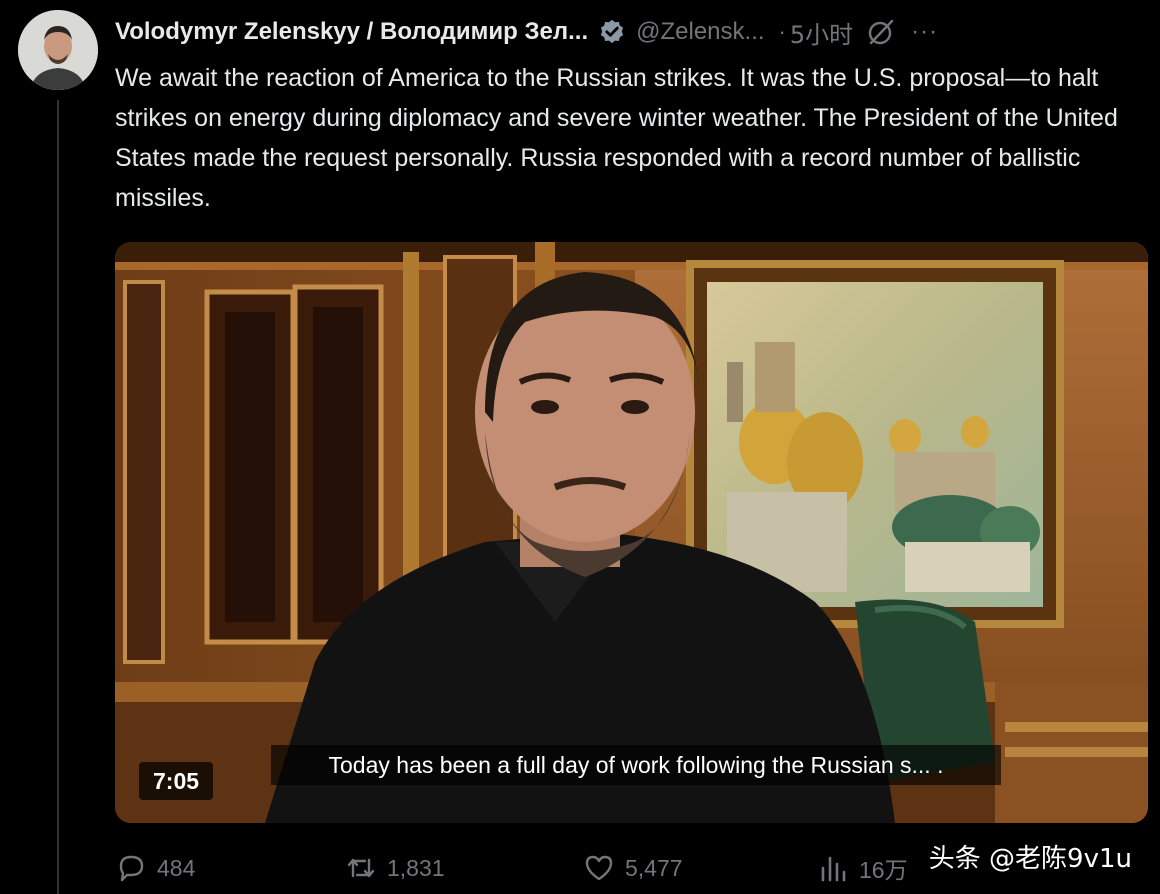 This screenshot has width=1160, height=894. Describe the element at coordinates (58, 497) in the screenshot. I see `thread-line` at that location.